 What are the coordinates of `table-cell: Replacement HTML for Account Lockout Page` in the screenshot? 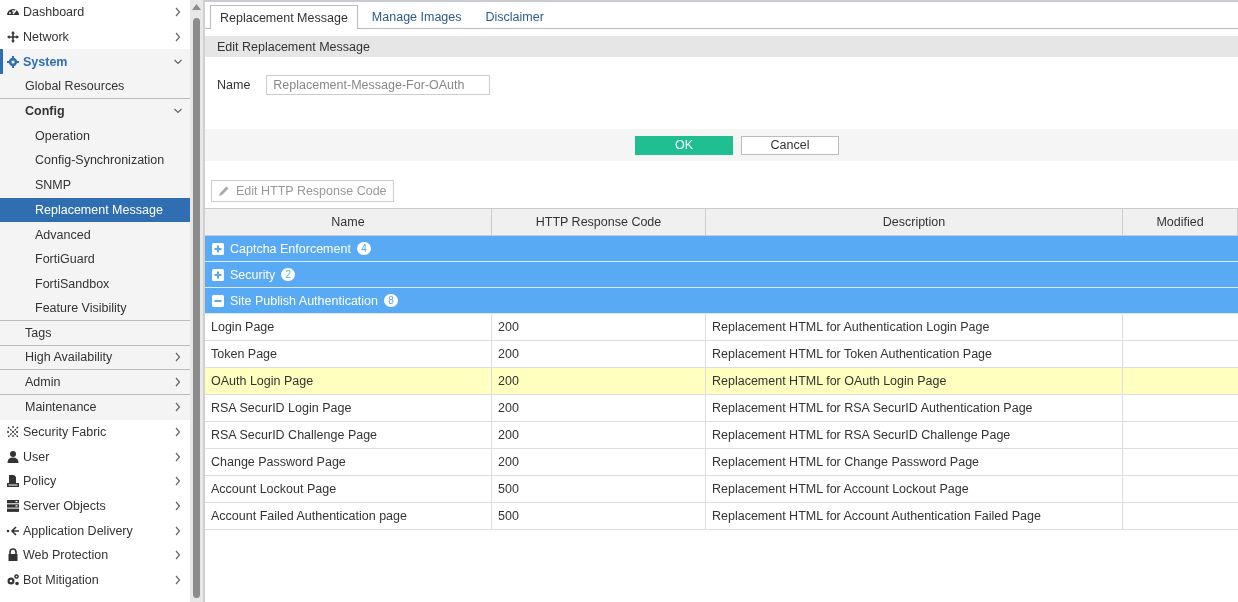 It's located at (914, 489).